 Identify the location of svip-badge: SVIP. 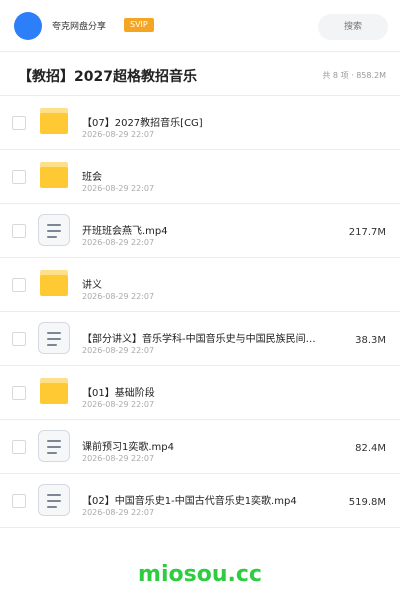
(139, 25).